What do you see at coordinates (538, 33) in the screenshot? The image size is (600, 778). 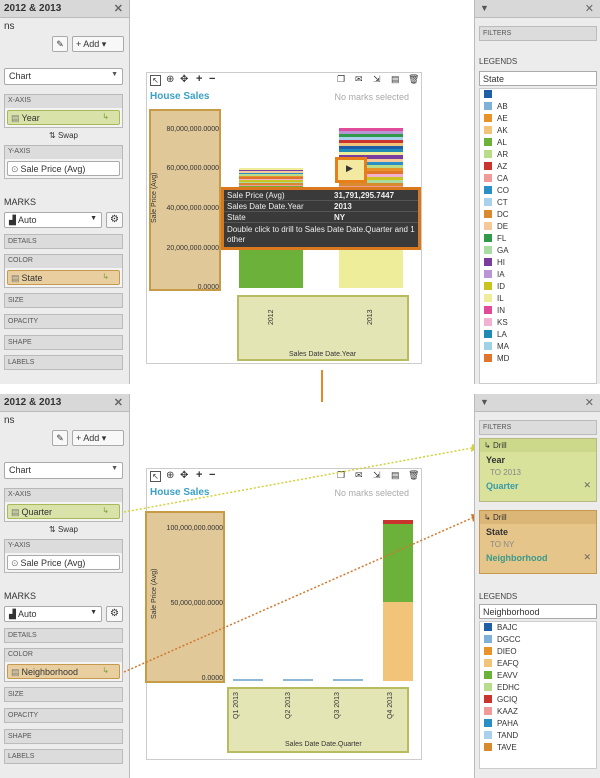 I see `filters-header: FILTERS` at bounding box center [538, 33].